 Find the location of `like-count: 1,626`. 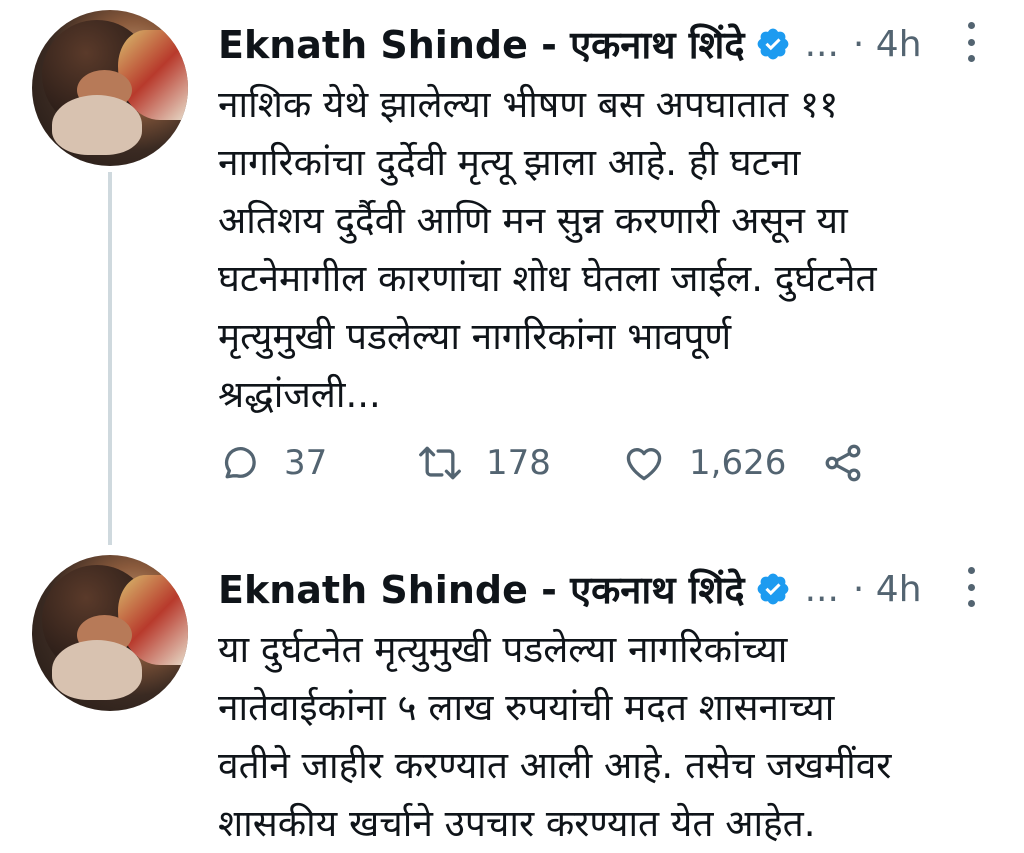

like-count: 1,626 is located at coordinates (738, 463).